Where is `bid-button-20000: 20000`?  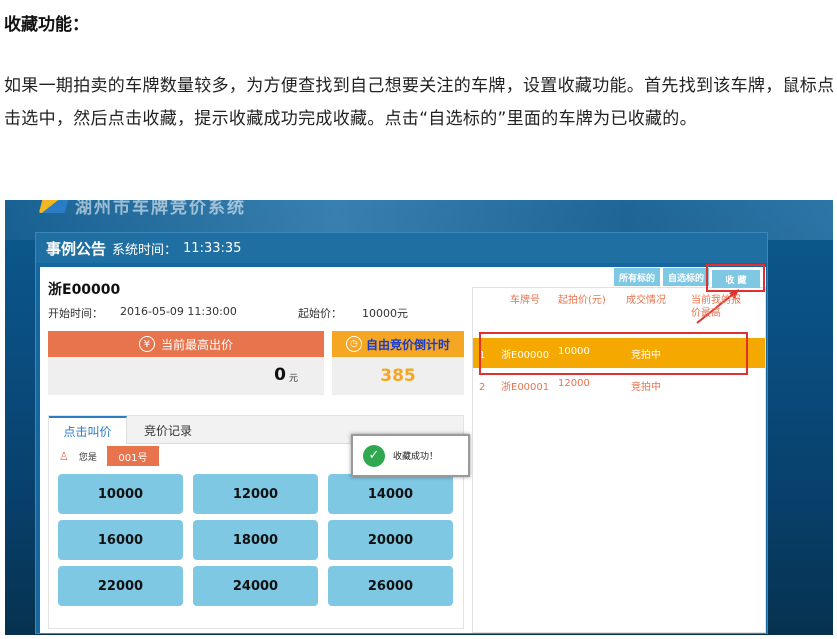 bid-button-20000: 20000 is located at coordinates (390, 540).